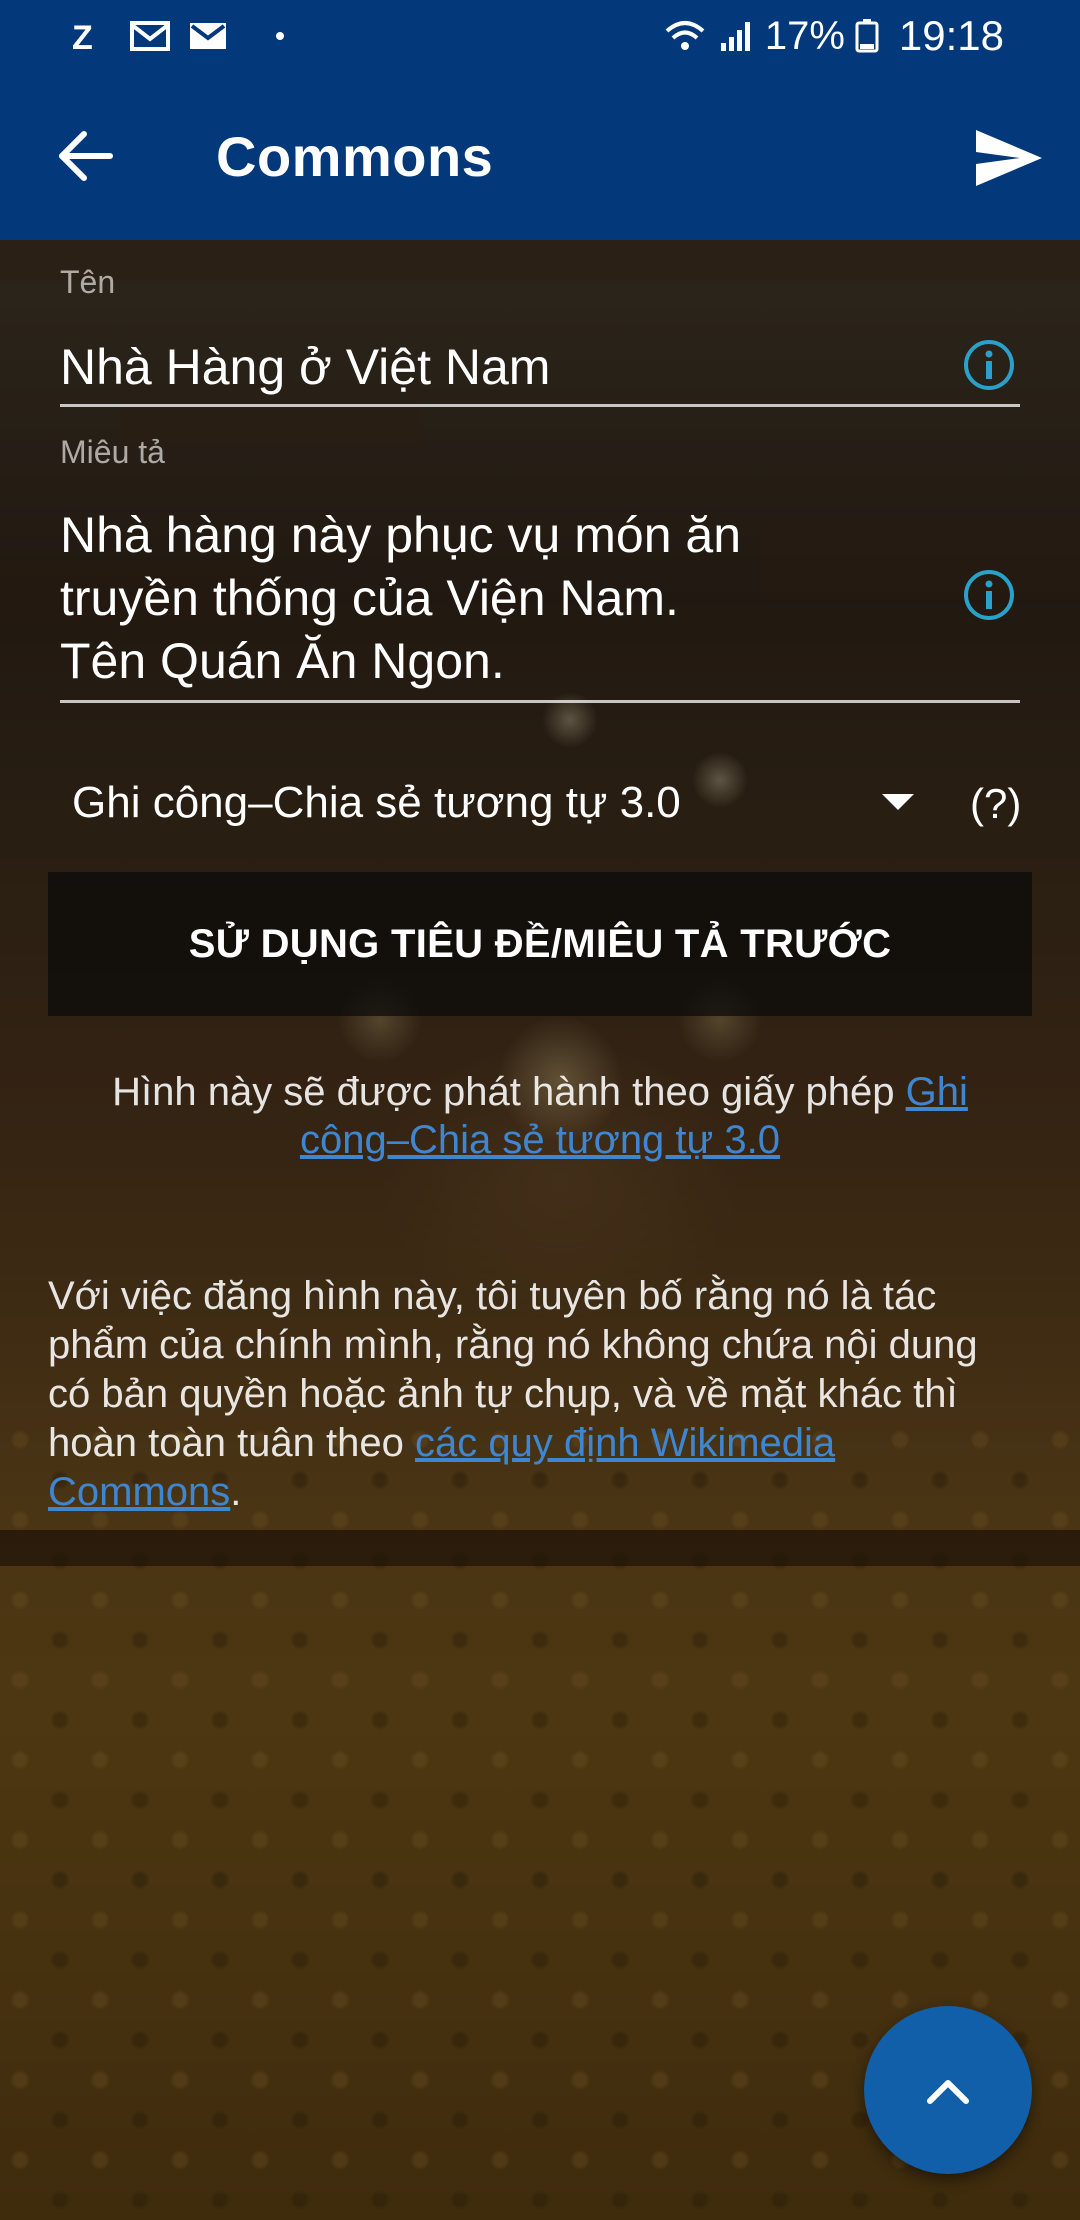 This screenshot has width=1080, height=2220. I want to click on title-input: Nhà Hàng ở Việt Nam, so click(305, 367).